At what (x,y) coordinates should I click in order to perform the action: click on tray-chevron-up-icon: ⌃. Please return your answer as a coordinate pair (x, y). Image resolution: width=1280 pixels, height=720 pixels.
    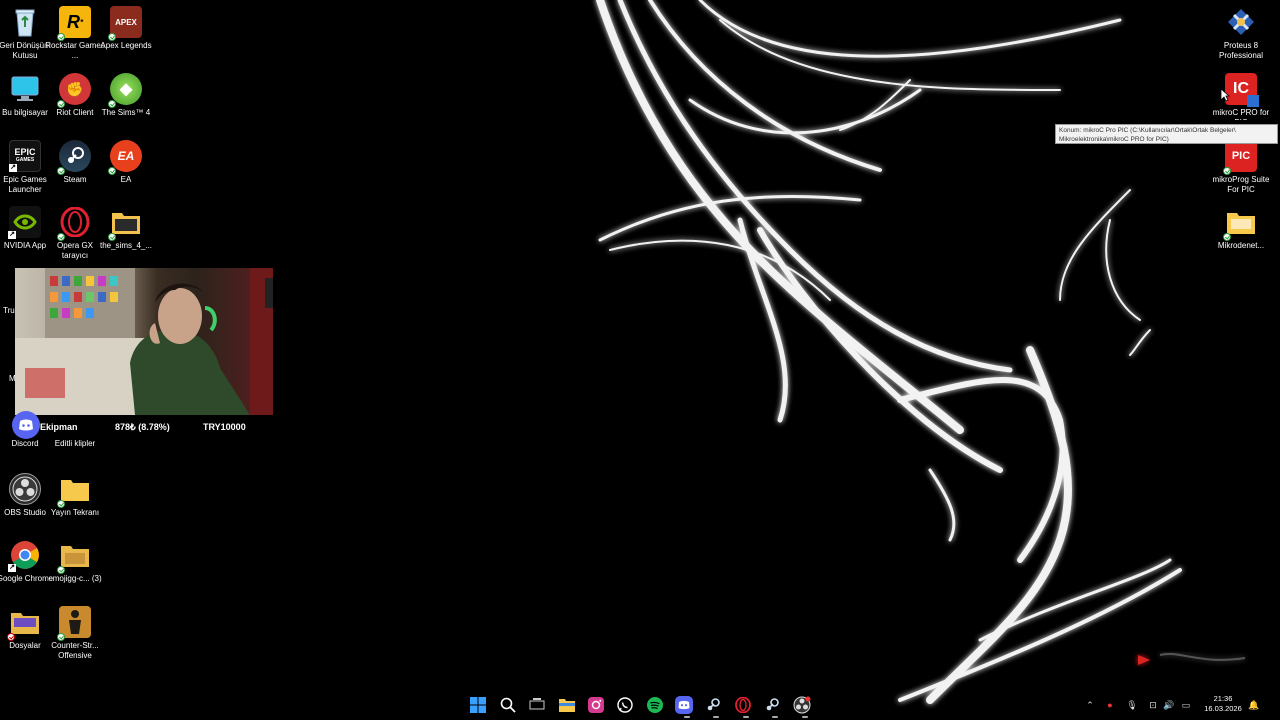
    Looking at the image, I should click on (1090, 705).